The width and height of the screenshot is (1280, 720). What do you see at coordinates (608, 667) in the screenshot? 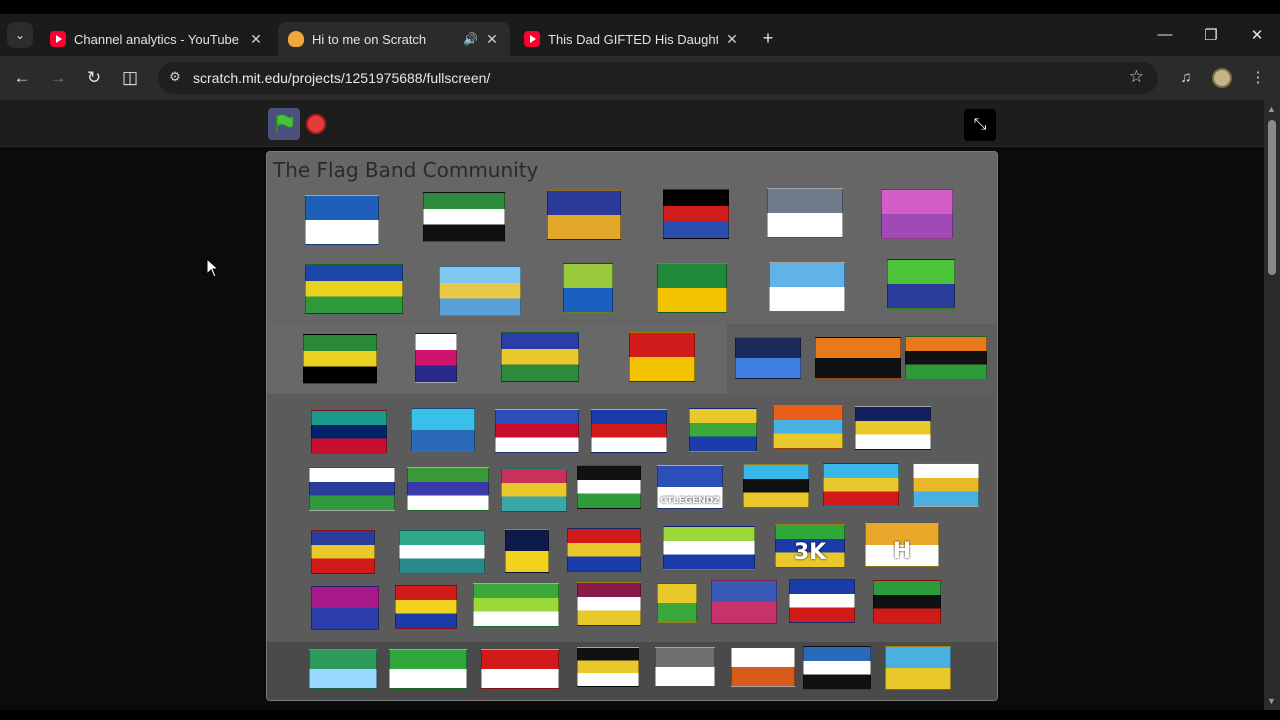
I see `pear-flag` at bounding box center [608, 667].